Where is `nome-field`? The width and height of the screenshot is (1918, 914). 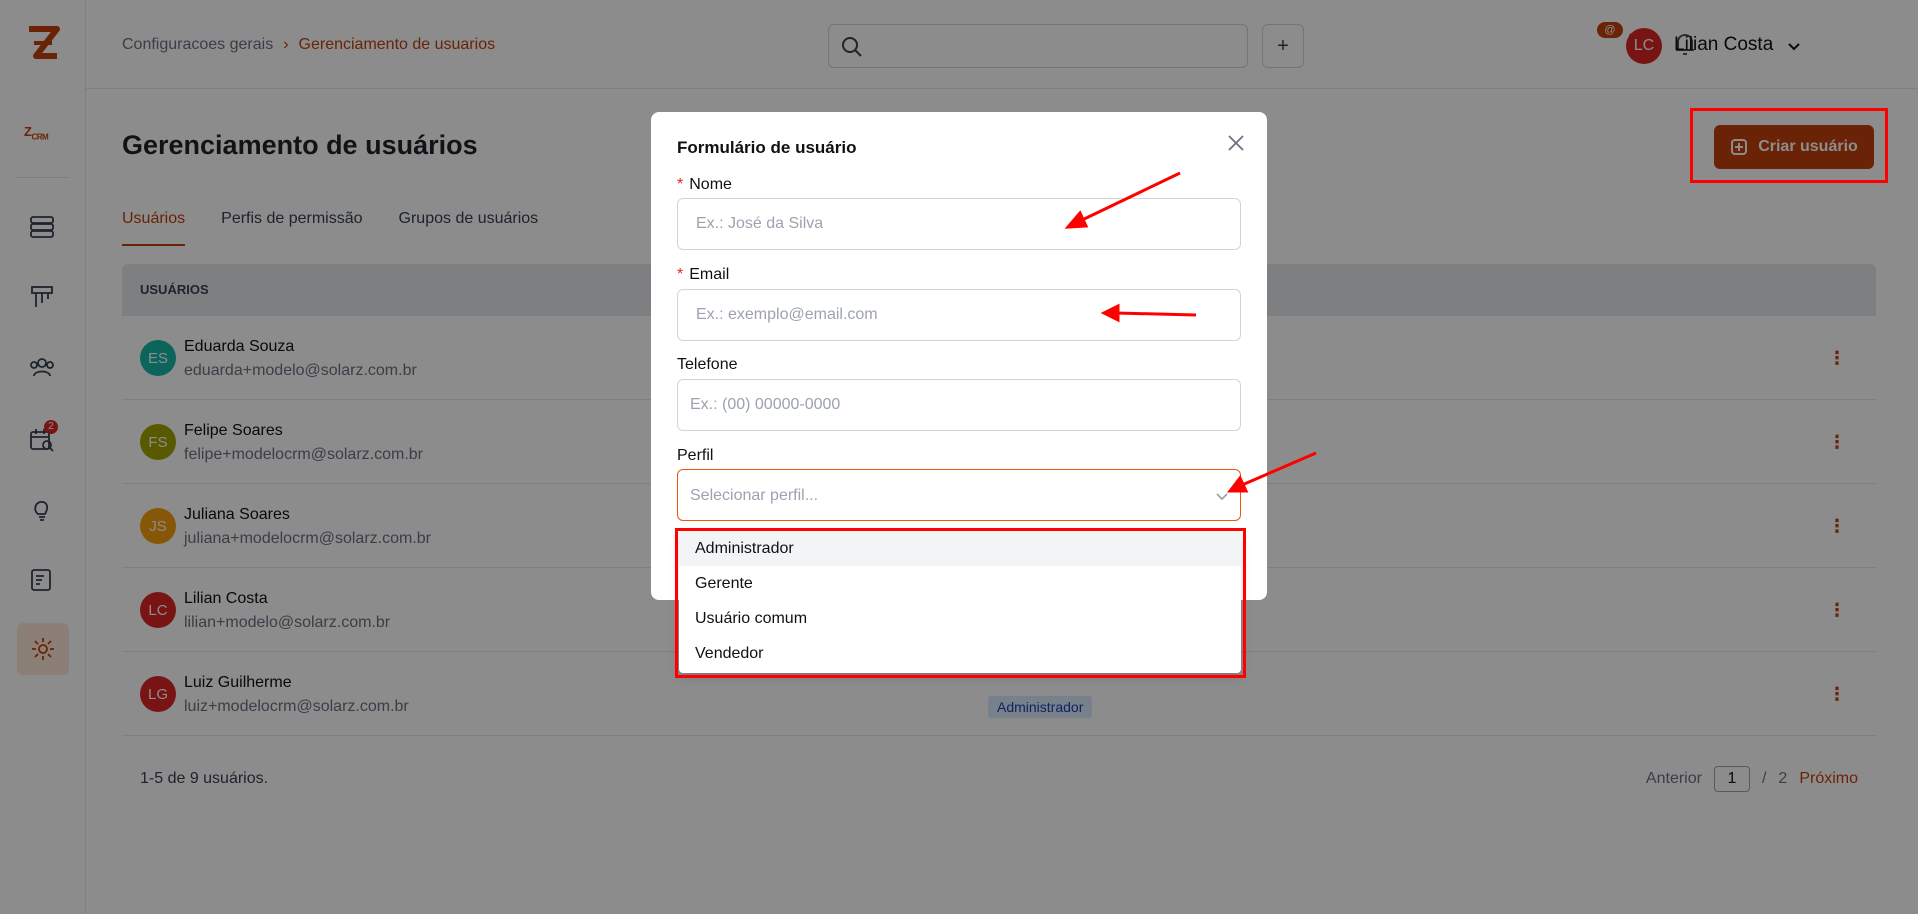
nome-field is located at coordinates (959, 224).